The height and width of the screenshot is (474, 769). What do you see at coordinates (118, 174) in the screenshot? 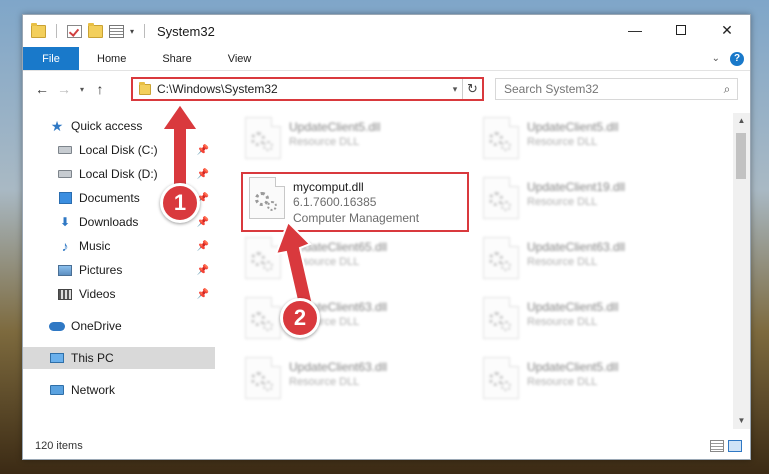
I see `sidebar-item-label: Local Disk (D:)` at bounding box center [118, 174].